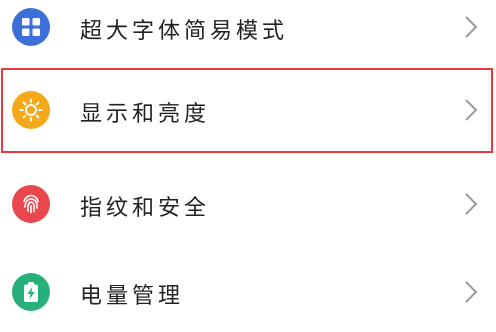 This screenshot has width=496, height=332. What do you see at coordinates (31, 110) in the screenshot?
I see `sun-icon` at bounding box center [31, 110].